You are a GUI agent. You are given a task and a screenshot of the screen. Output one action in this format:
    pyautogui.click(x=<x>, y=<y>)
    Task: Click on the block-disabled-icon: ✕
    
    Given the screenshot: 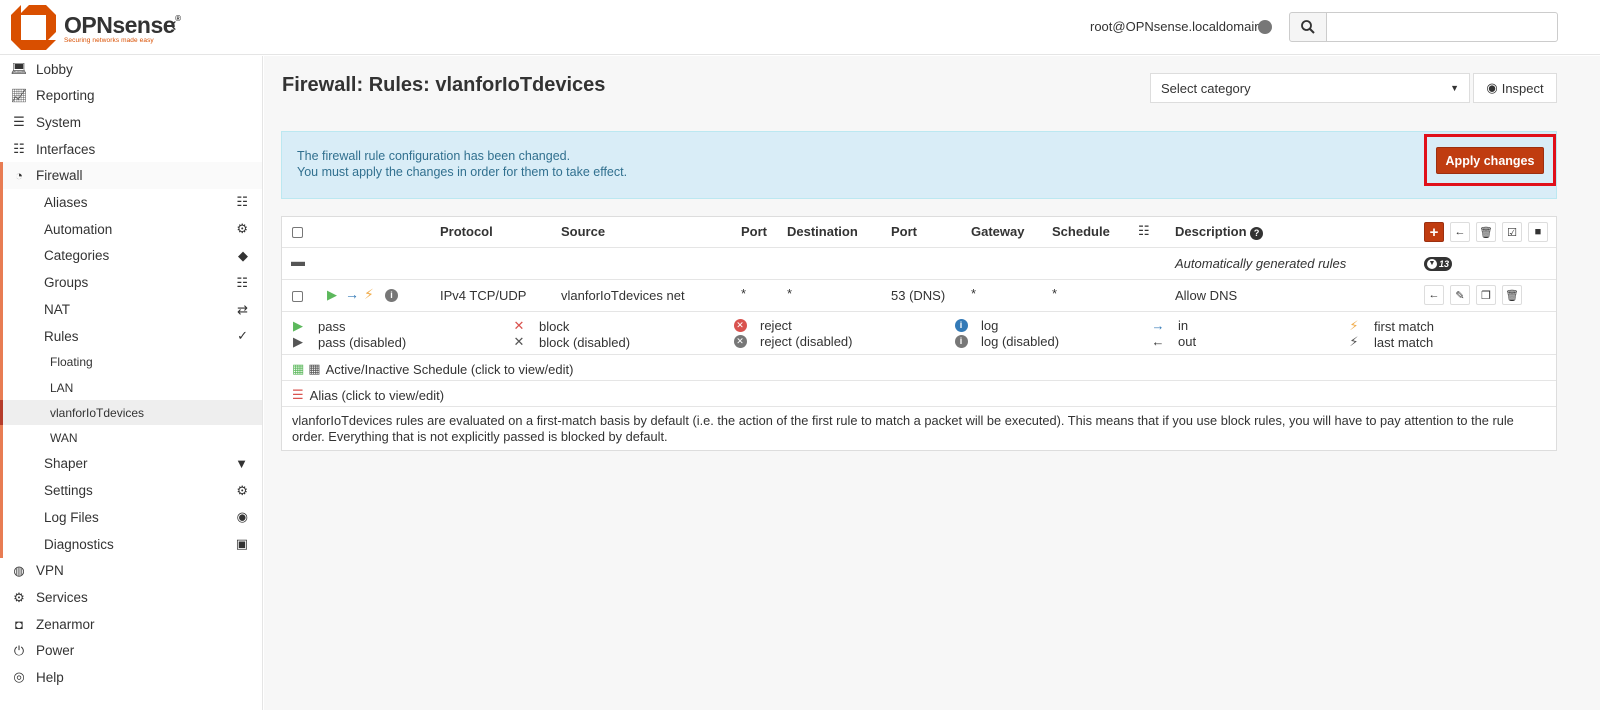 What is the action you would take?
    pyautogui.click(x=519, y=341)
    